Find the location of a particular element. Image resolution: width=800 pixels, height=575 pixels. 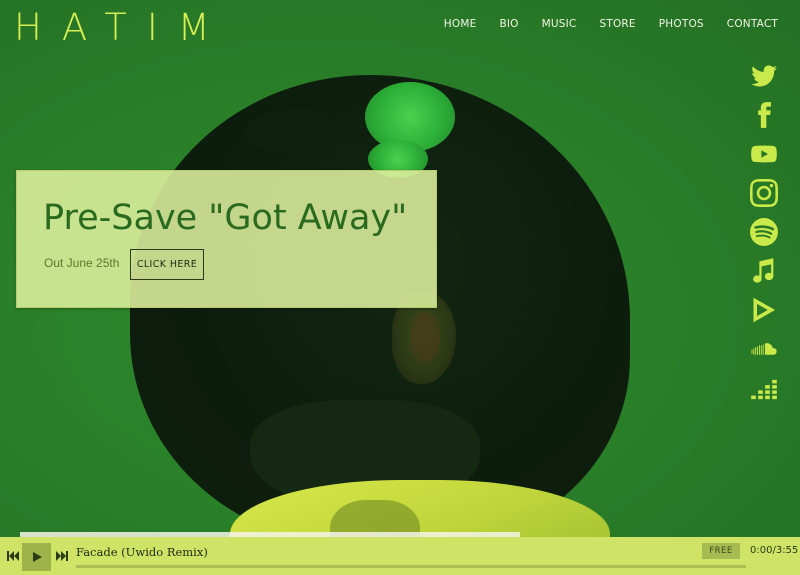

main-nav: HOME BIO MUSIC STORE PHOTOS CONTACT is located at coordinates (611, 24).